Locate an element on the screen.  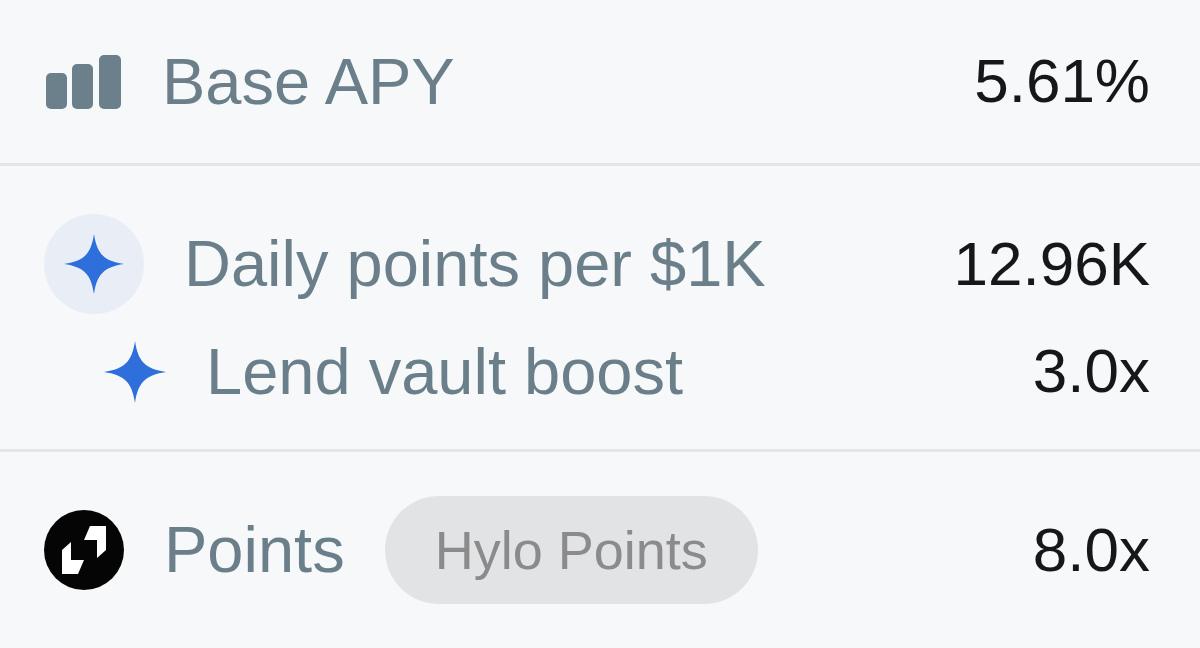
metric-label: Daily points per $1K is located at coordinates (475, 264).